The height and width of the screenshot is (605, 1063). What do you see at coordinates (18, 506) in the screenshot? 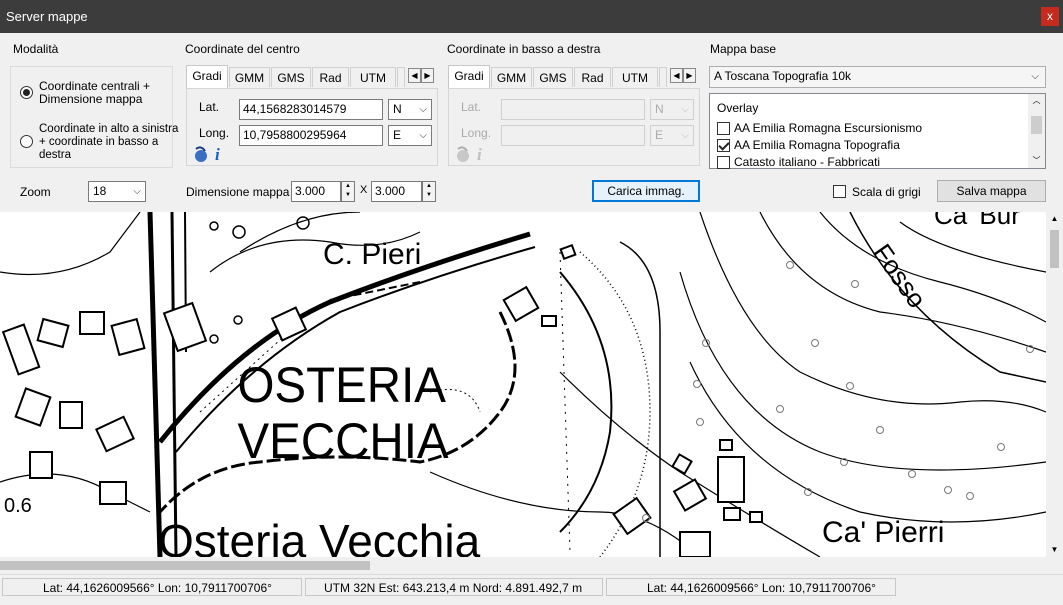
I see `map-label-elevation: 0.6` at bounding box center [18, 506].